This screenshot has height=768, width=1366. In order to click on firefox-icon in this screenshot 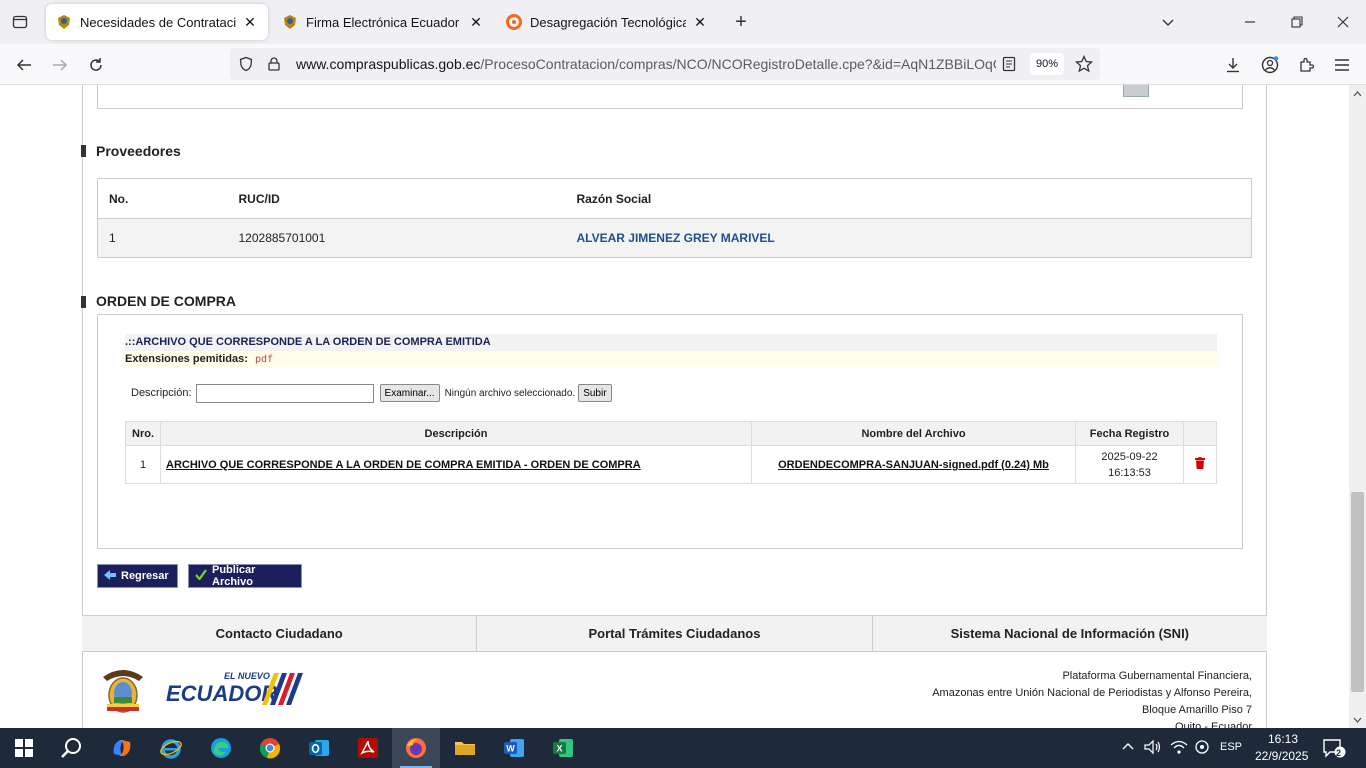, I will do `click(416, 748)`.